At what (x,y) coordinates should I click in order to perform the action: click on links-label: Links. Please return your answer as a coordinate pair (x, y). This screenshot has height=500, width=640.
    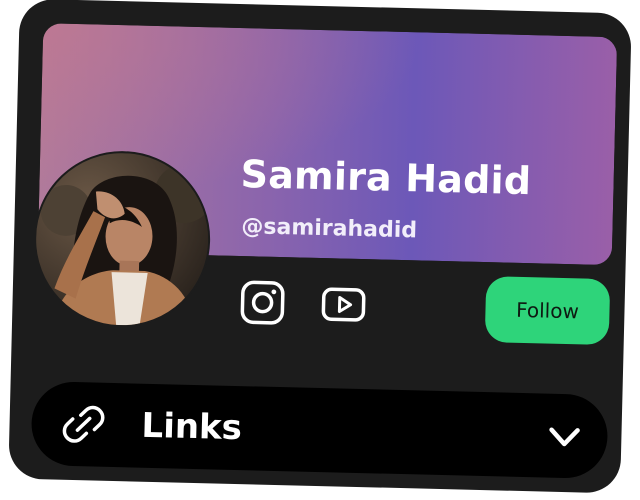
    Looking at the image, I should click on (192, 427).